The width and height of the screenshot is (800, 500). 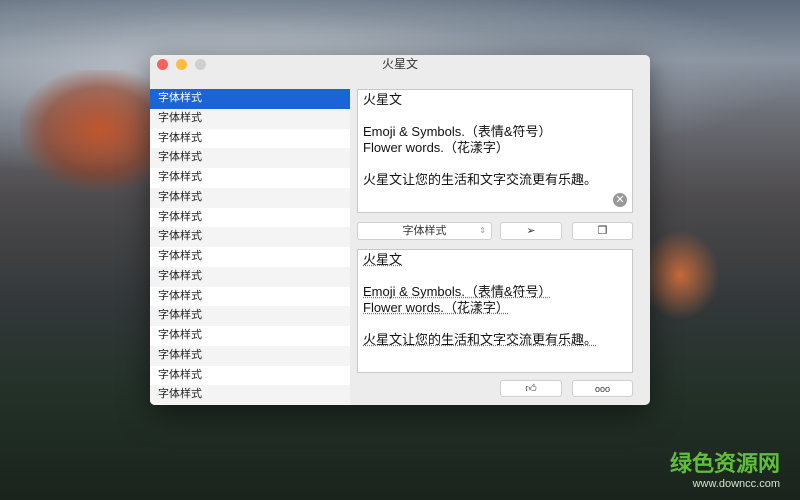 I want to click on more-icon: ooo, so click(x=602, y=389).